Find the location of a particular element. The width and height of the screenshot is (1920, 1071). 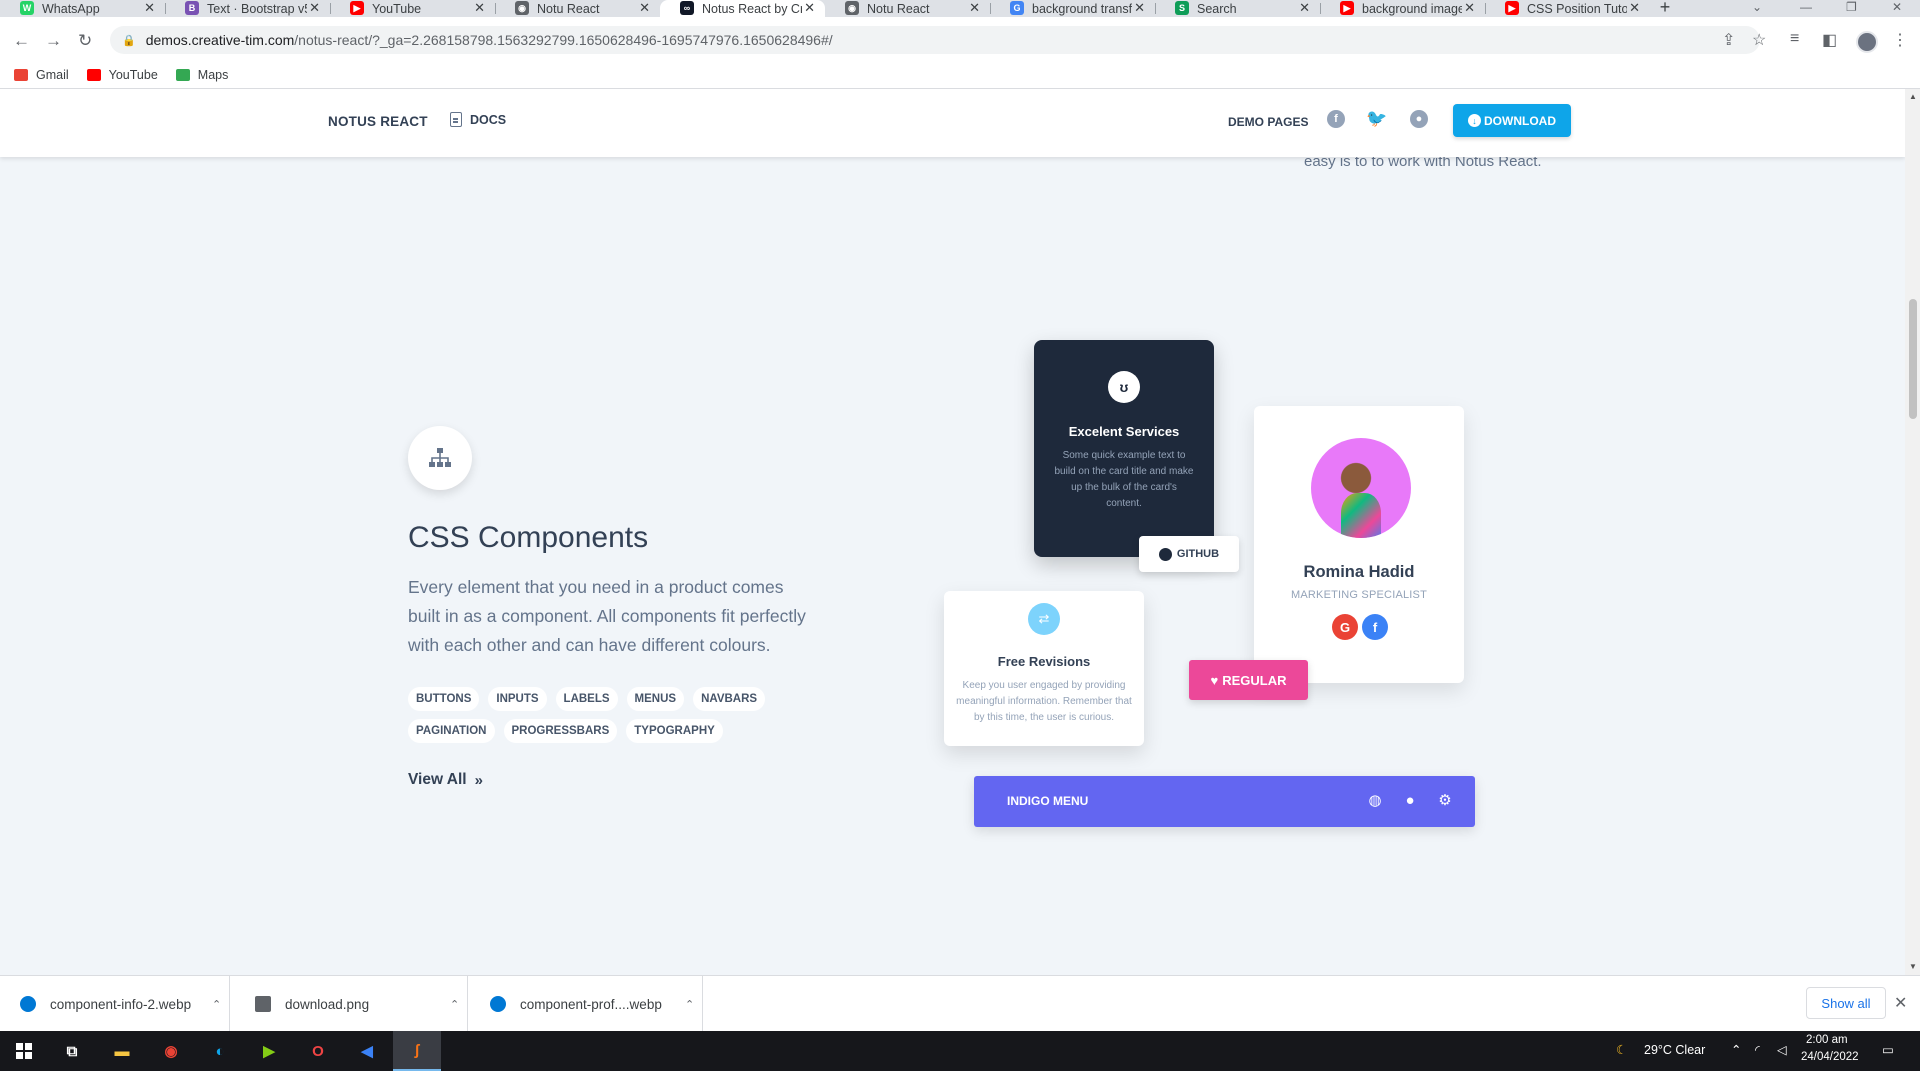

opera-icon: O is located at coordinates (318, 1051).